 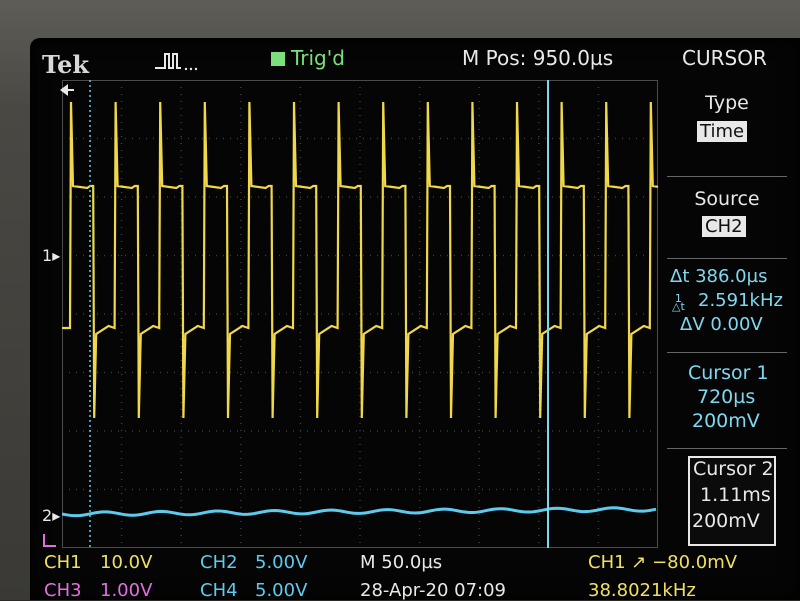 I want to click on cursor1-label: Cursor 1, so click(x=728, y=373).